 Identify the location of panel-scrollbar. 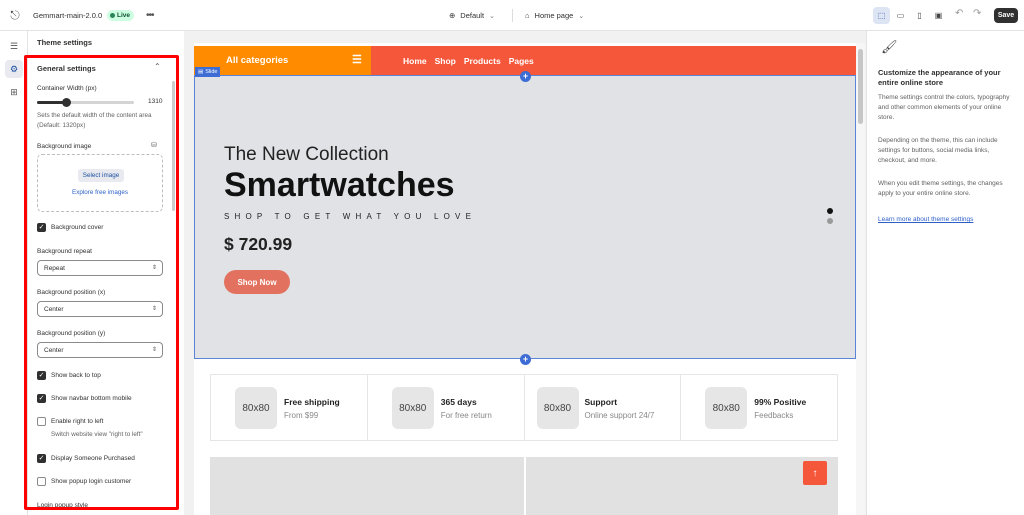
(173, 146).